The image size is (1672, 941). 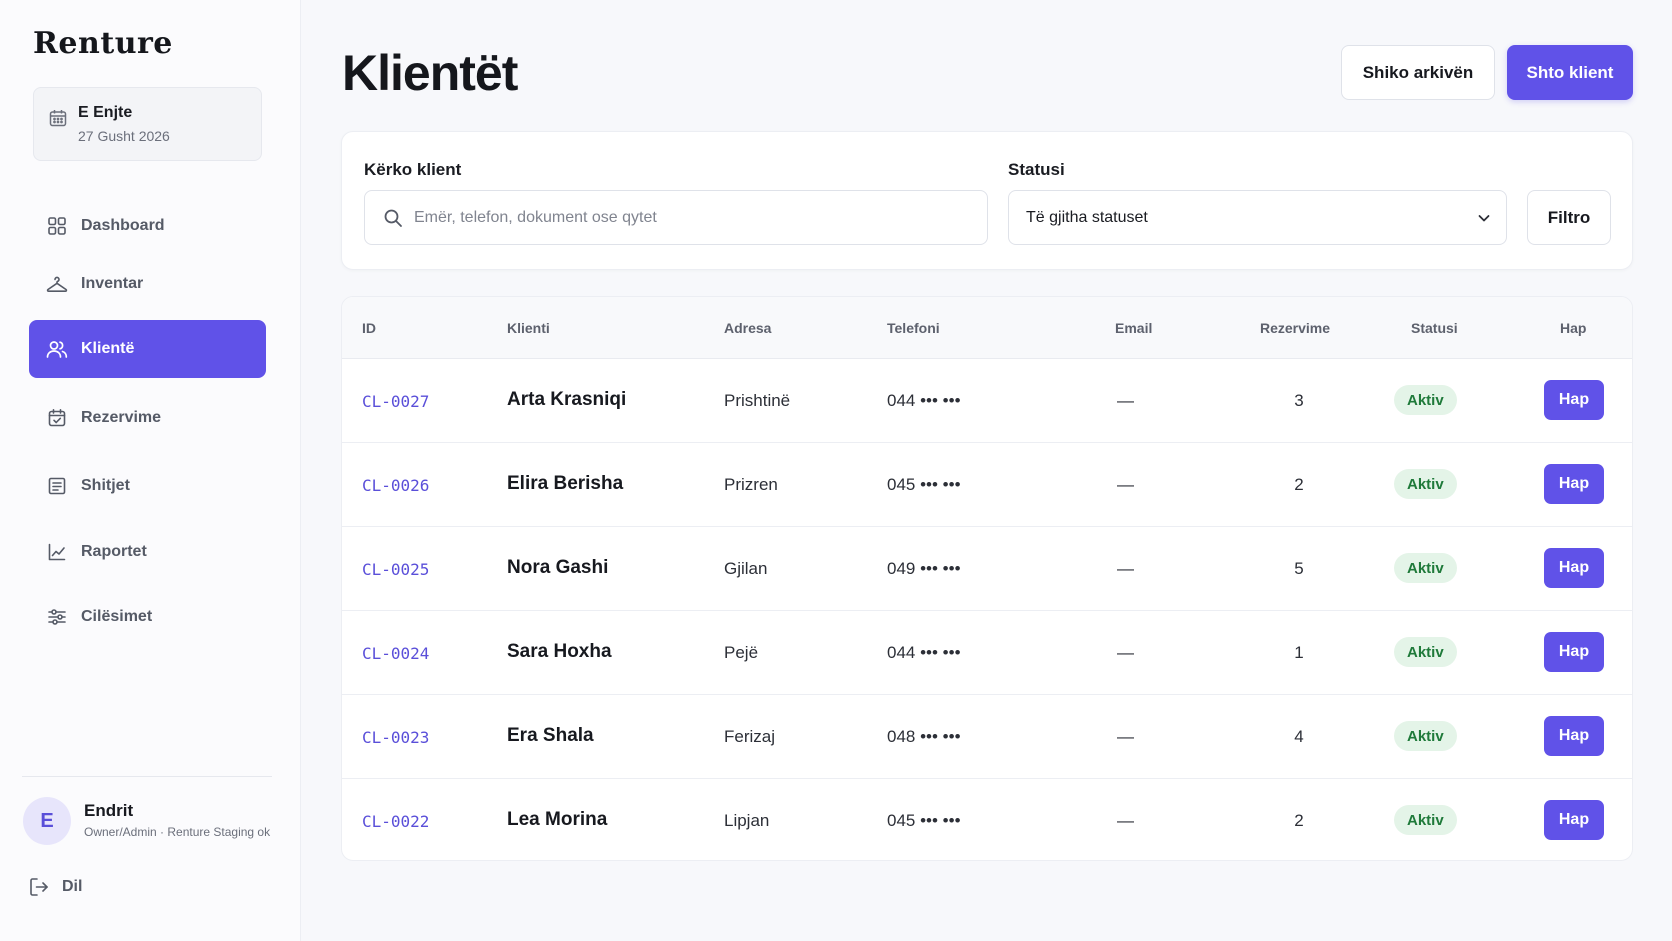 What do you see at coordinates (395, 821) in the screenshot?
I see `client-id-link: CL-0022` at bounding box center [395, 821].